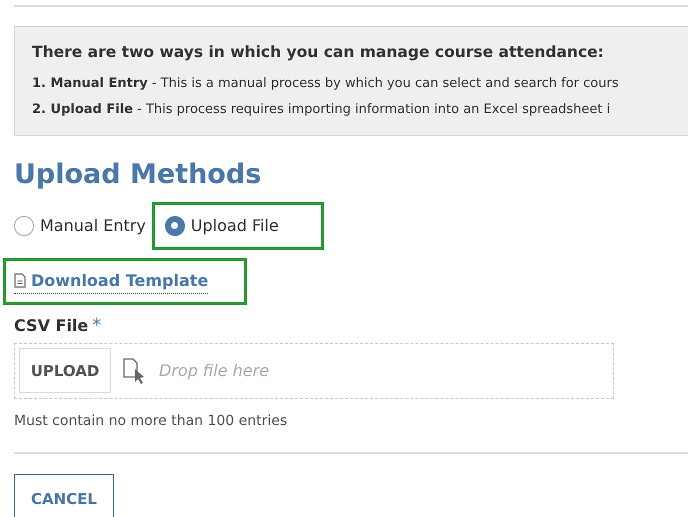  What do you see at coordinates (214, 371) in the screenshot?
I see `drop-placeholder: Drop file here` at bounding box center [214, 371].